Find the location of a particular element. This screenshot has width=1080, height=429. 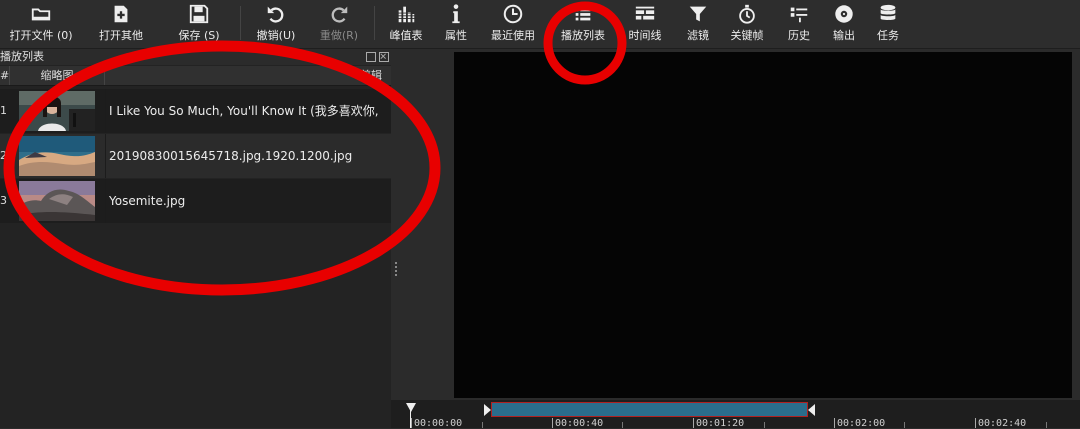

properties-label: 属性 is located at coordinates (456, 35).